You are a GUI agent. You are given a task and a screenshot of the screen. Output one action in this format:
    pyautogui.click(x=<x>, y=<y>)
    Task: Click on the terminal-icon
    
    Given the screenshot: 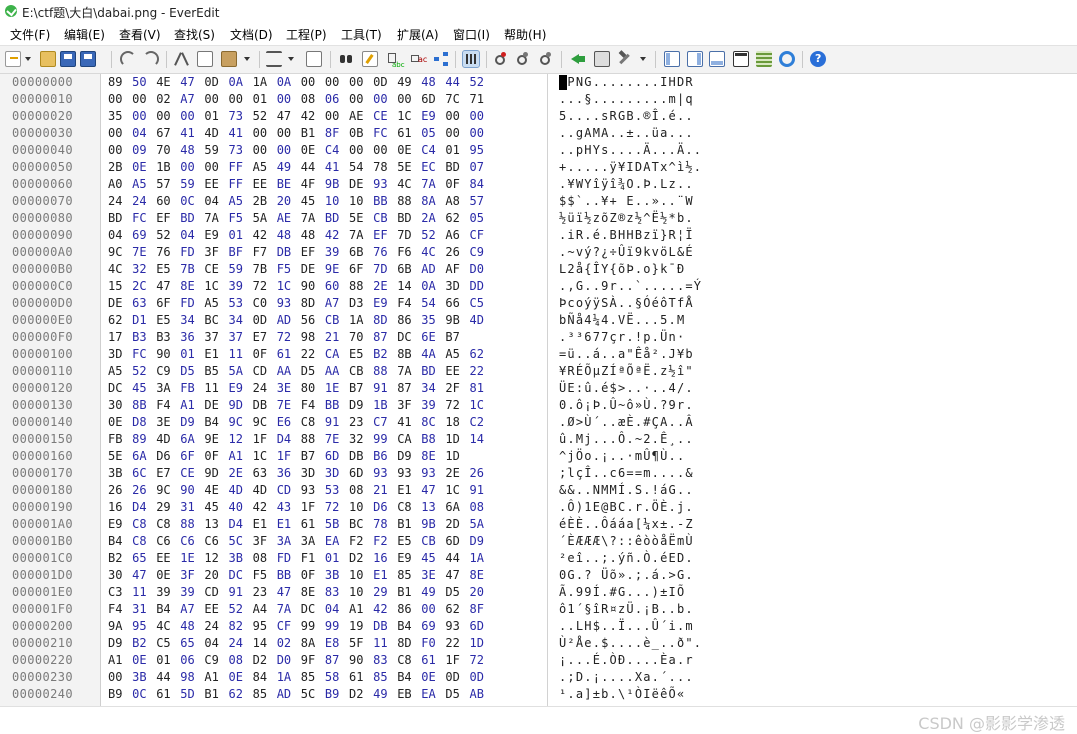 What is the action you would take?
    pyautogui.click(x=741, y=59)
    